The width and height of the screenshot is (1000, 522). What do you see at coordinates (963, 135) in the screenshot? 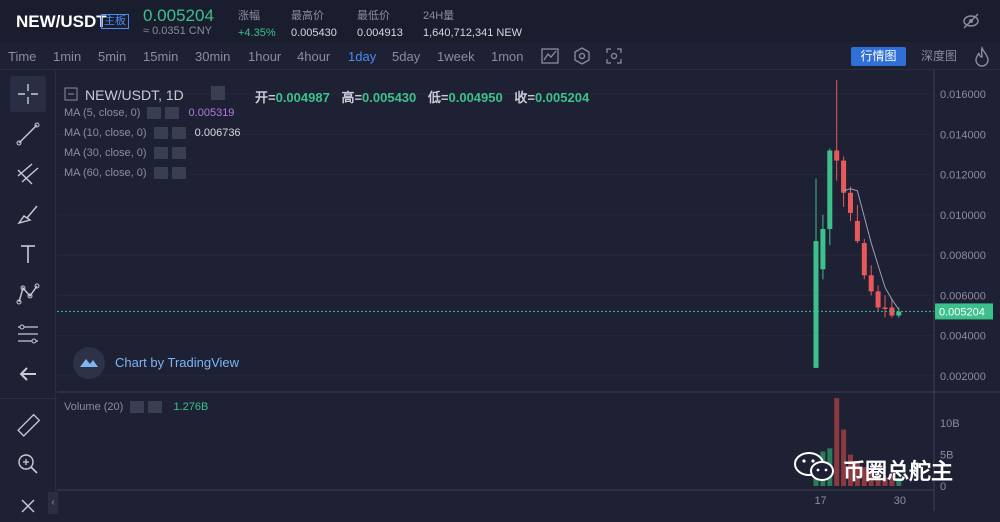
I see `price-tick-label: 0.014000` at bounding box center [963, 135].